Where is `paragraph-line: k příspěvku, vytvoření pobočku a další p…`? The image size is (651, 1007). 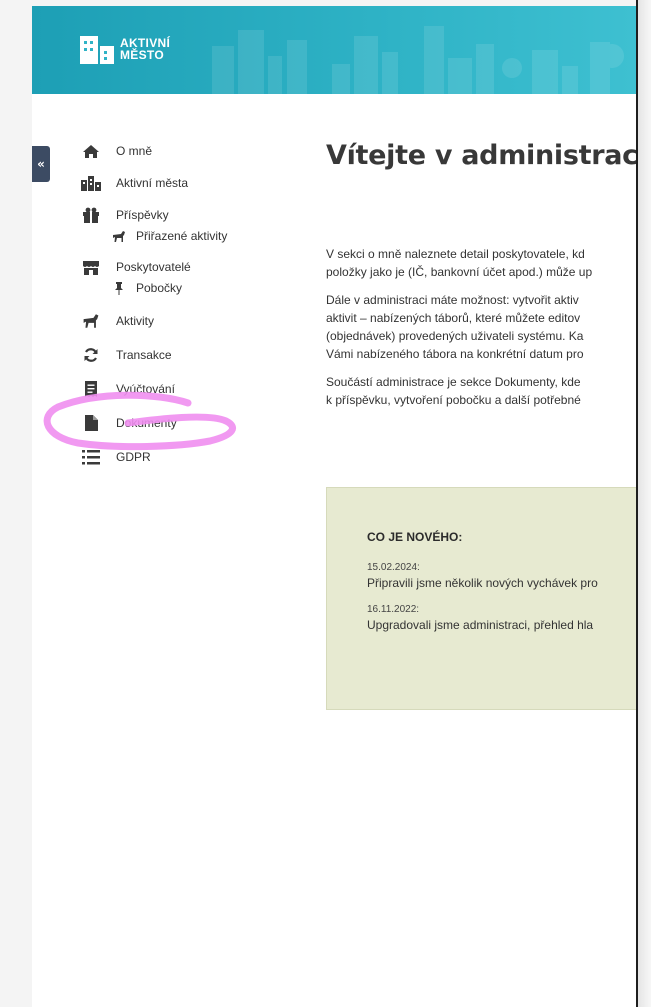 paragraph-line: k příspěvku, vytvoření pobočku a další p… is located at coordinates (453, 400).